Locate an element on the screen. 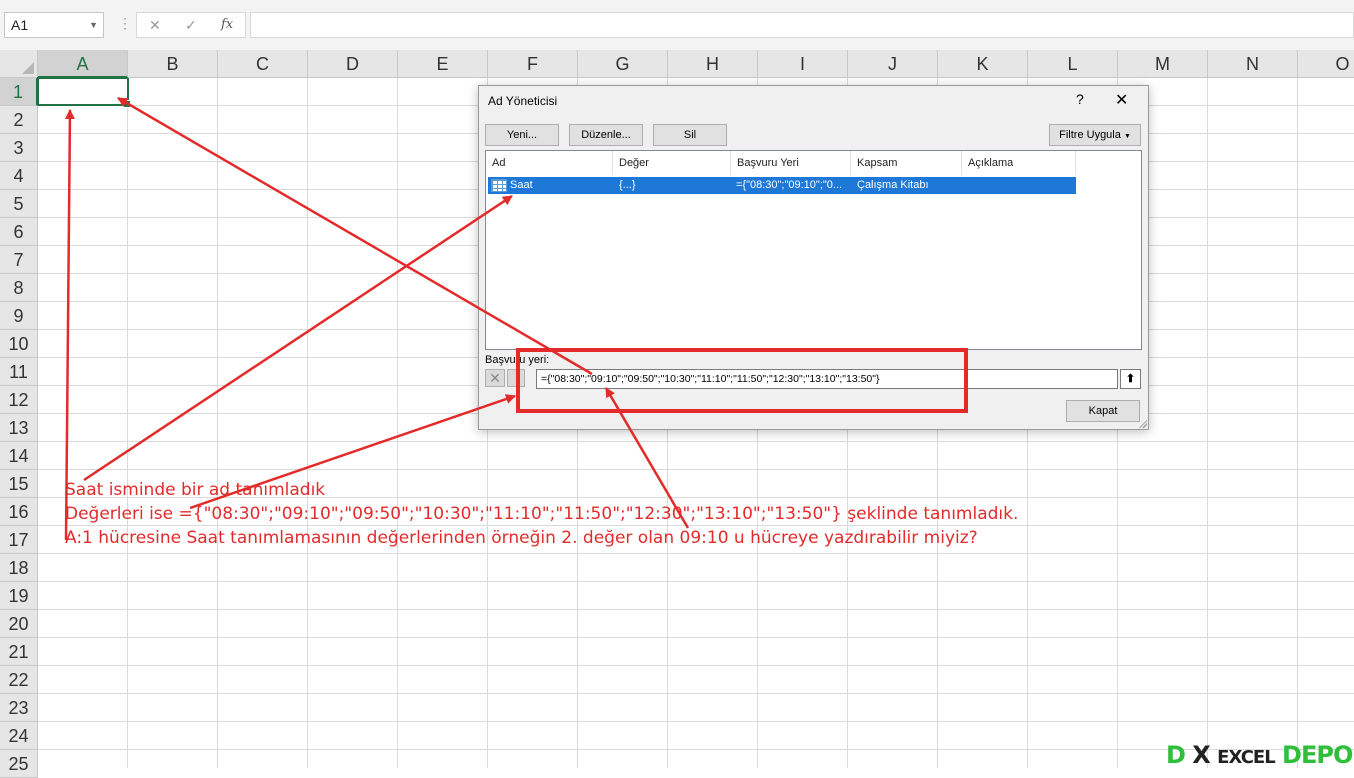 This screenshot has height=778, width=1354. row-header-11: 11 is located at coordinates (19, 372).